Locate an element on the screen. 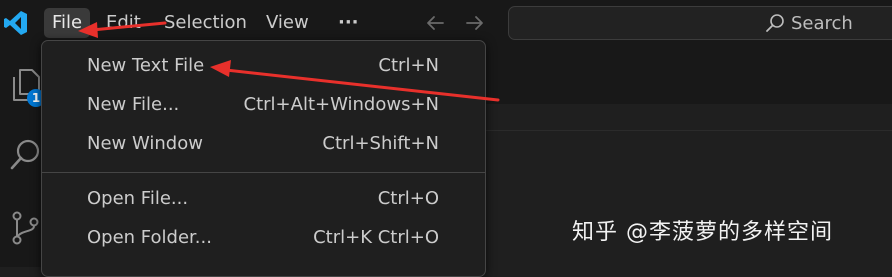  menu-more-button: ··· is located at coordinates (348, 23).